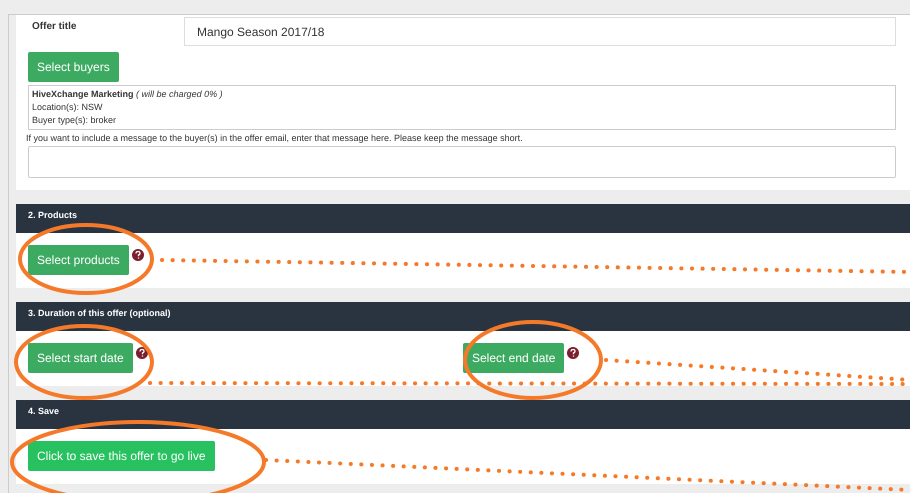 This screenshot has width=910, height=493. What do you see at coordinates (463, 414) in the screenshot?
I see `section-header: 4. Save` at bounding box center [463, 414].